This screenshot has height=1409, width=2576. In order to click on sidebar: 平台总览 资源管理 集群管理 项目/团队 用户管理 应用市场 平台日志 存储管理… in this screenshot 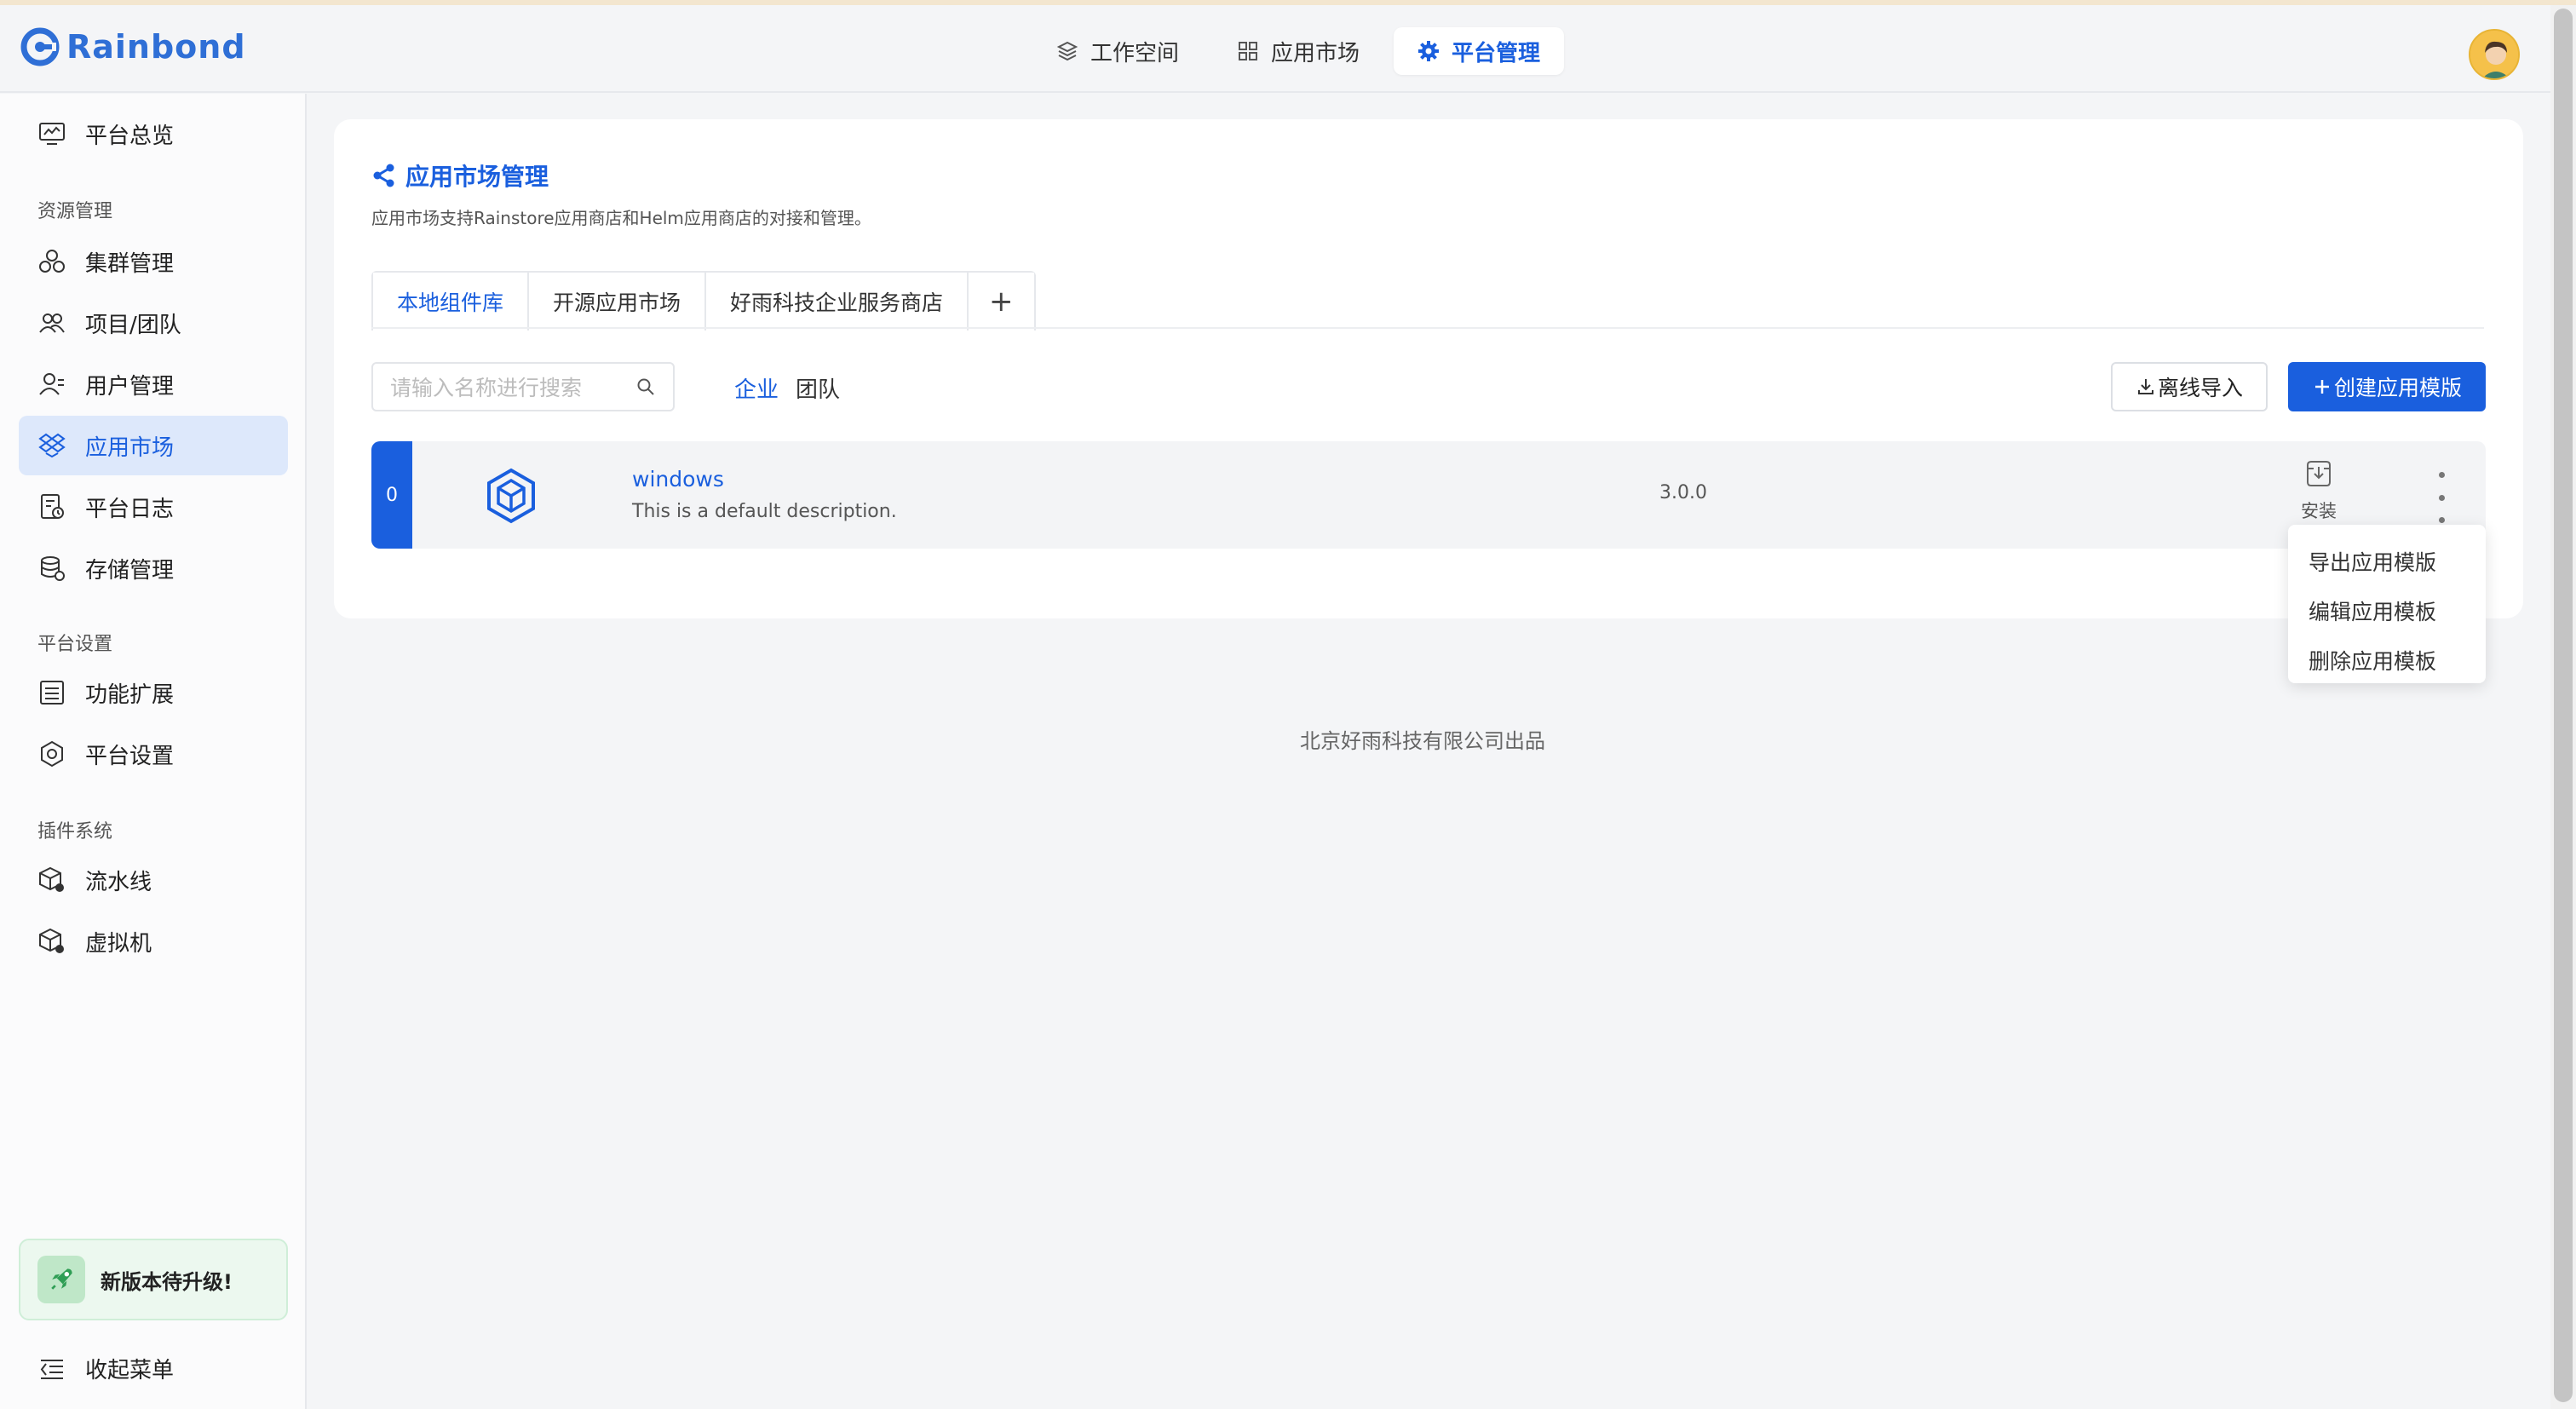, I will do `click(154, 751)`.